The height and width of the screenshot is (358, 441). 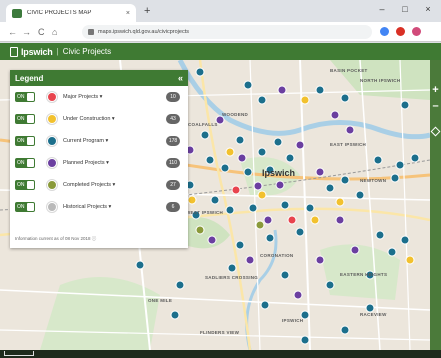 I want to click on legend-footer: Information current as of 08 Nov 2018 ⓘ, so click(x=56, y=238).